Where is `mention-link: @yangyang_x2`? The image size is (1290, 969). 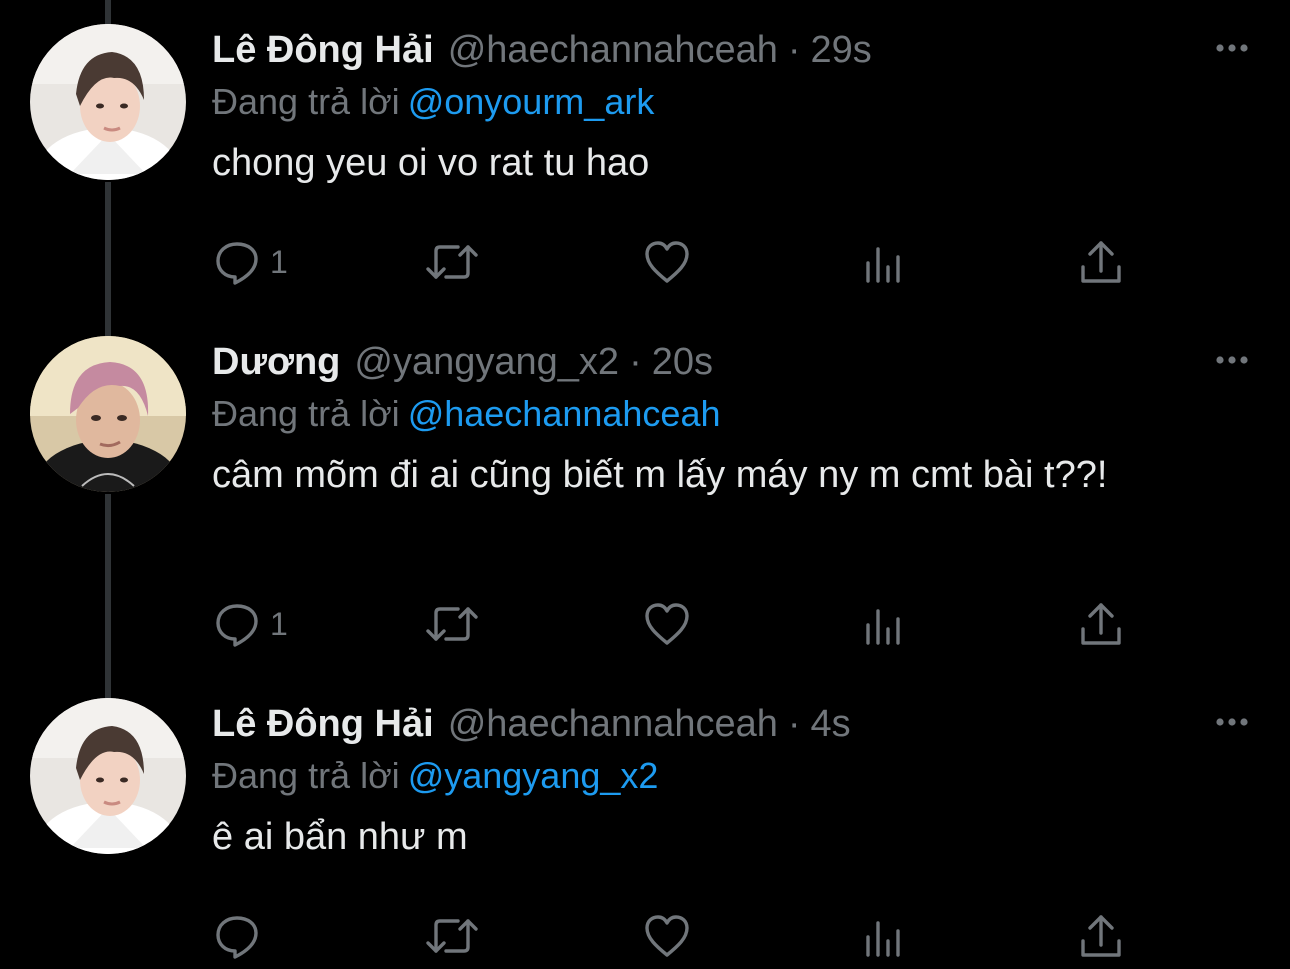 mention-link: @yangyang_x2 is located at coordinates (533, 775).